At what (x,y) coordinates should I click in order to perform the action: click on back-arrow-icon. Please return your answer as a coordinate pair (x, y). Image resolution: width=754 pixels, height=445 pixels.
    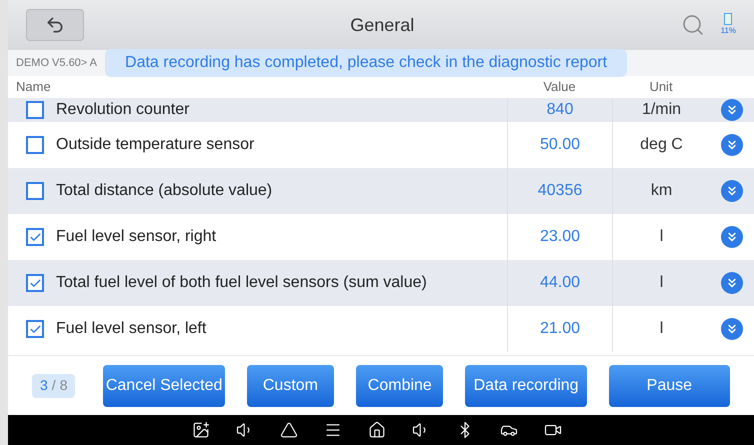
    Looking at the image, I should click on (55, 25).